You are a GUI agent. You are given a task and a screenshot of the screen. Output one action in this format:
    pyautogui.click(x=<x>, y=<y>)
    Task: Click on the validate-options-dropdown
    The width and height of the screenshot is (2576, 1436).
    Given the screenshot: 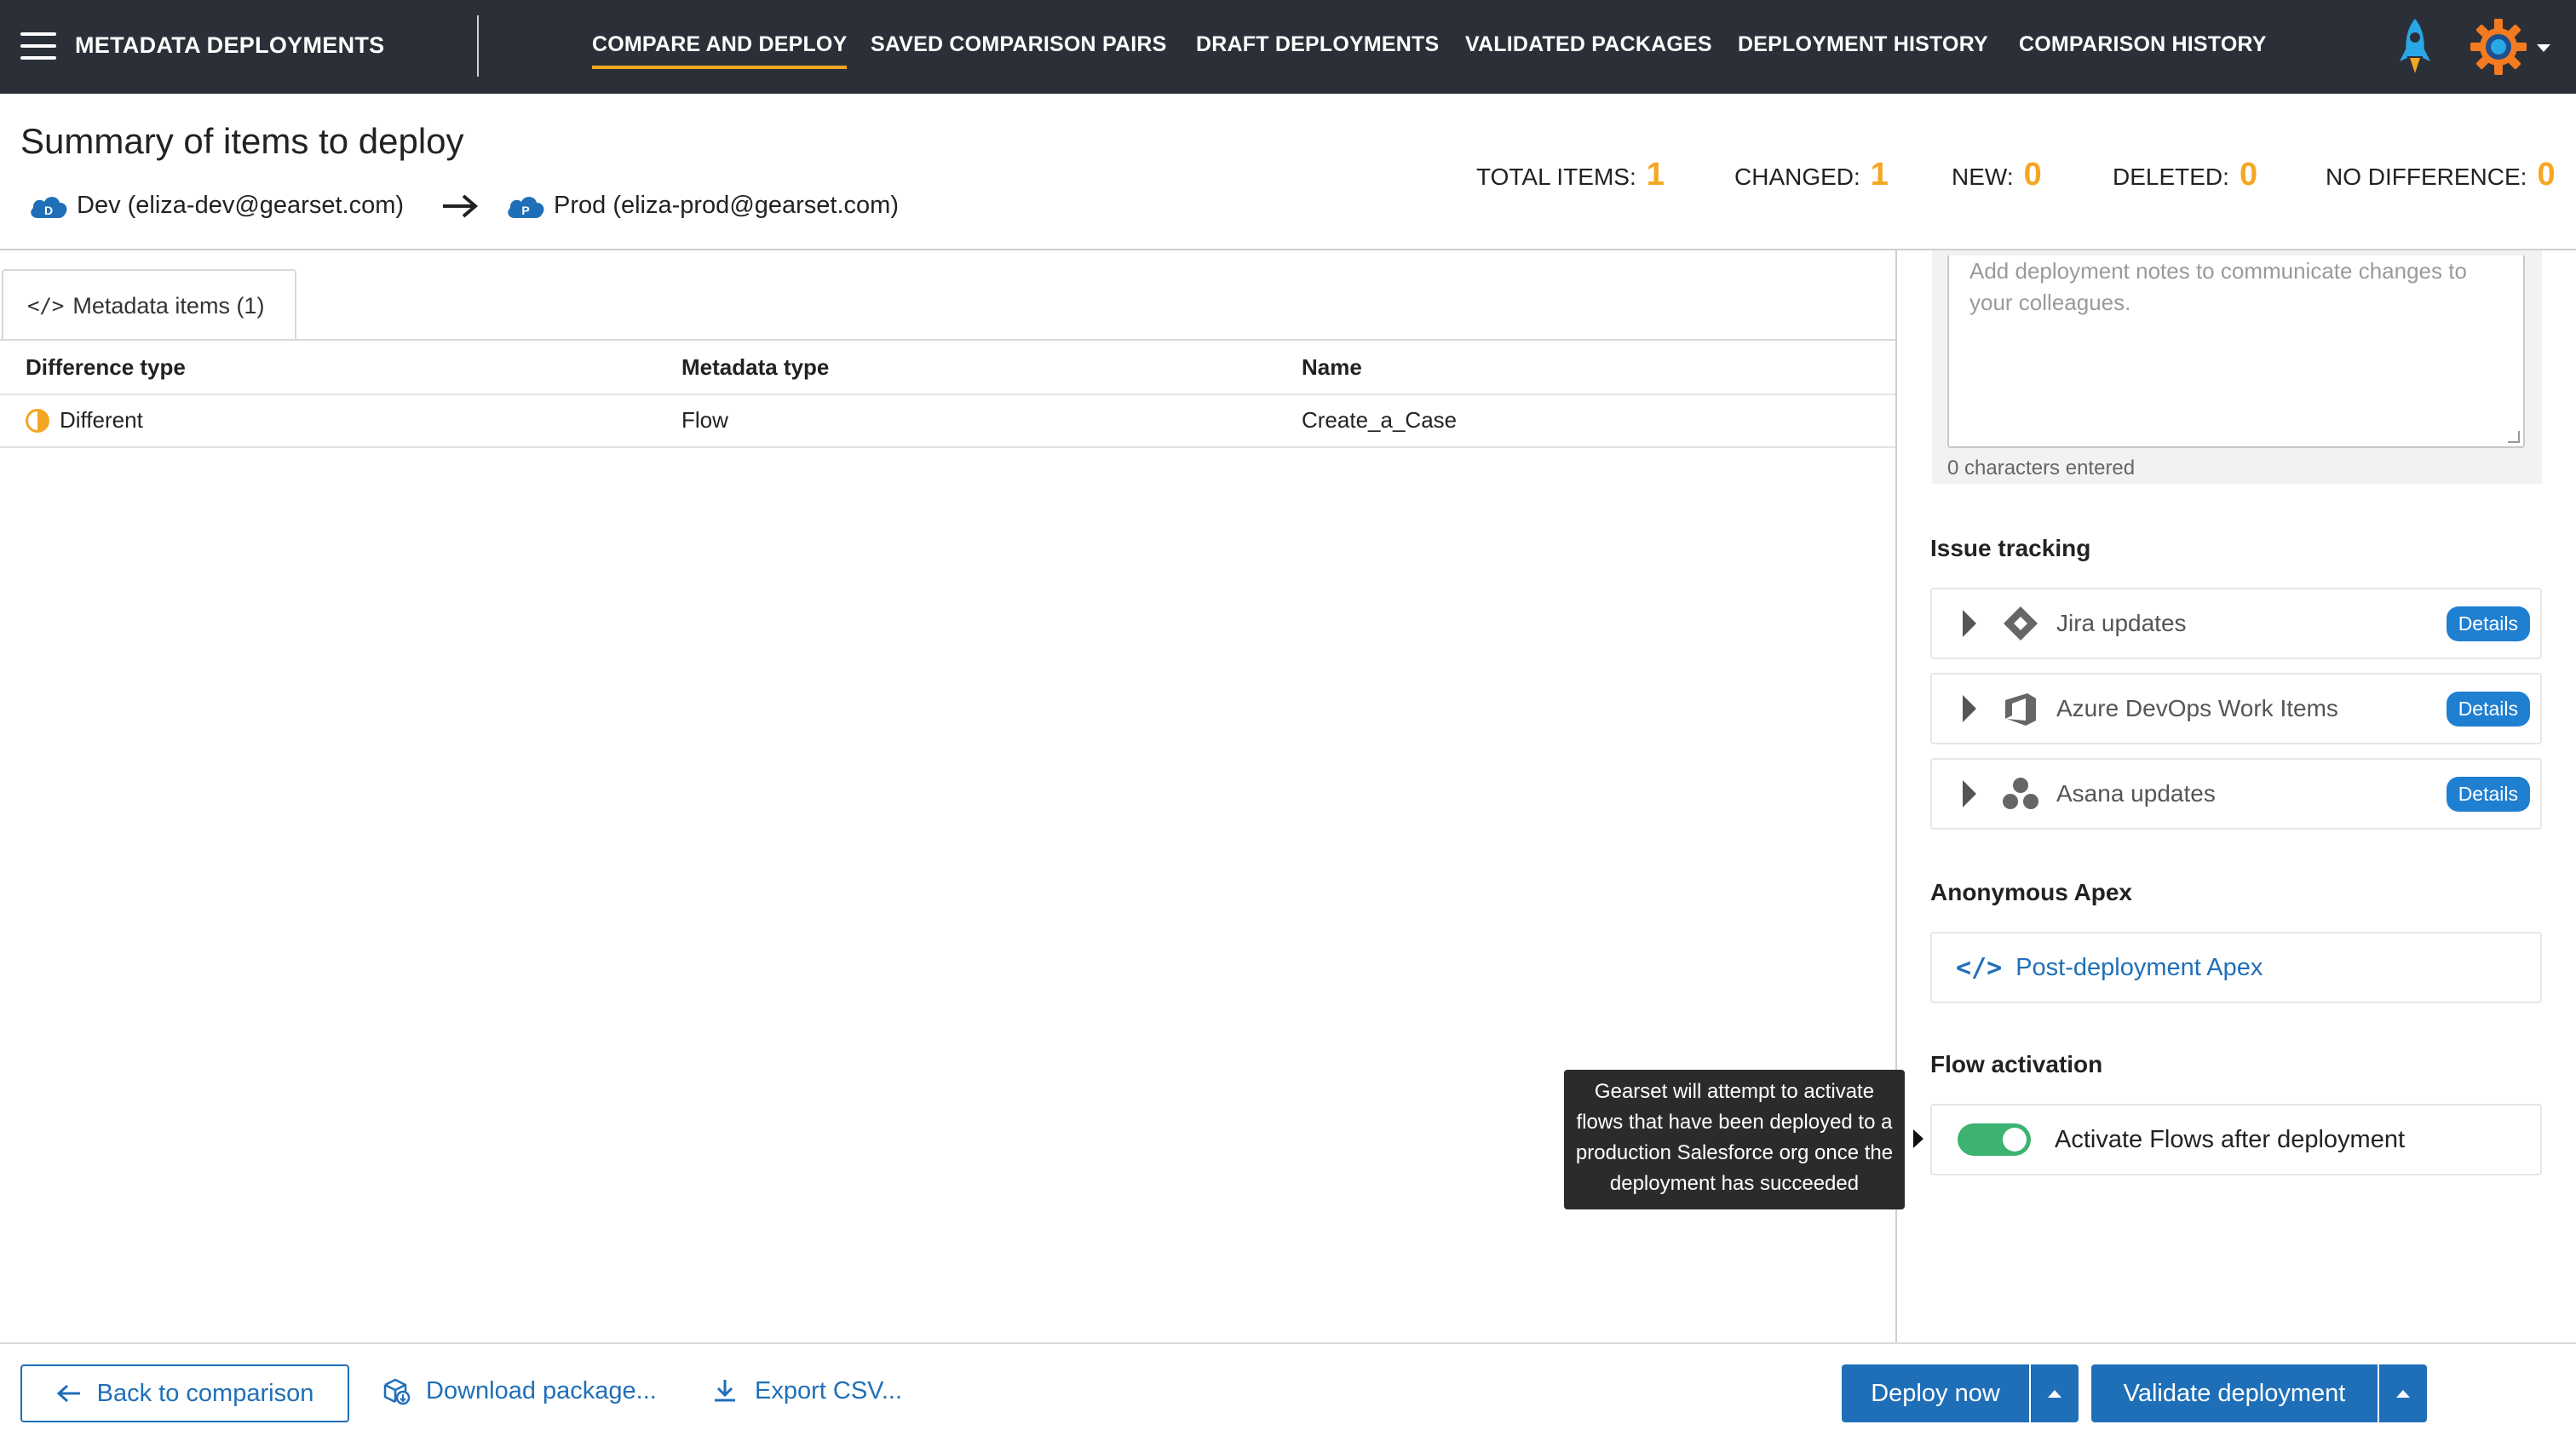 What is the action you would take?
    pyautogui.click(x=2403, y=1393)
    